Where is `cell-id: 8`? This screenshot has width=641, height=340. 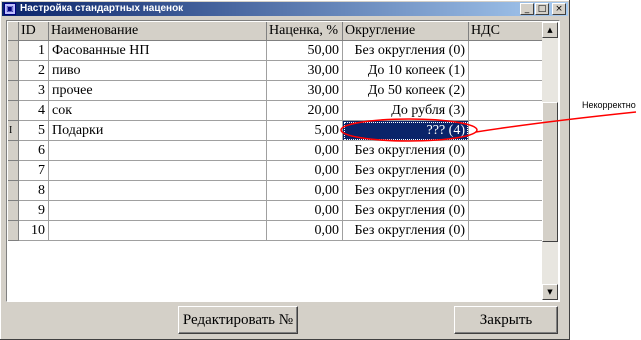 cell-id: 8 is located at coordinates (34, 191).